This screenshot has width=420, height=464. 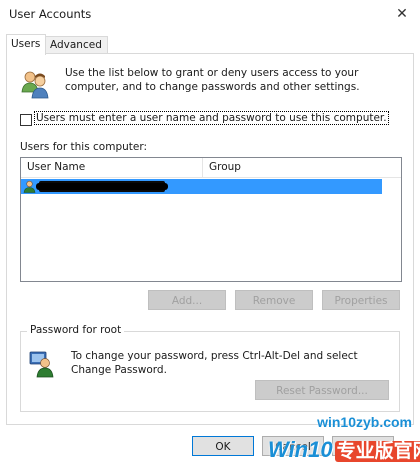 I want to click on close-button: ✕, so click(x=402, y=14).